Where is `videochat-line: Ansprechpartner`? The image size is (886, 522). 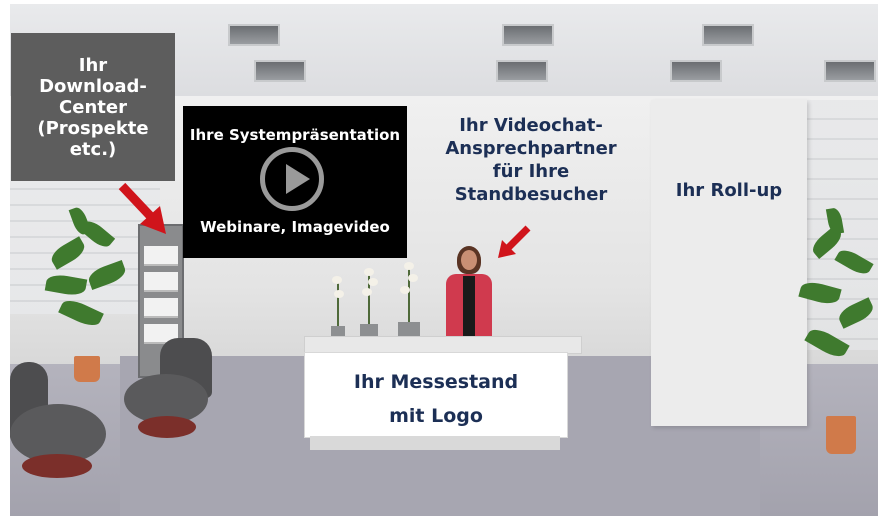 videochat-line: Ansprechpartner is located at coordinates (531, 148).